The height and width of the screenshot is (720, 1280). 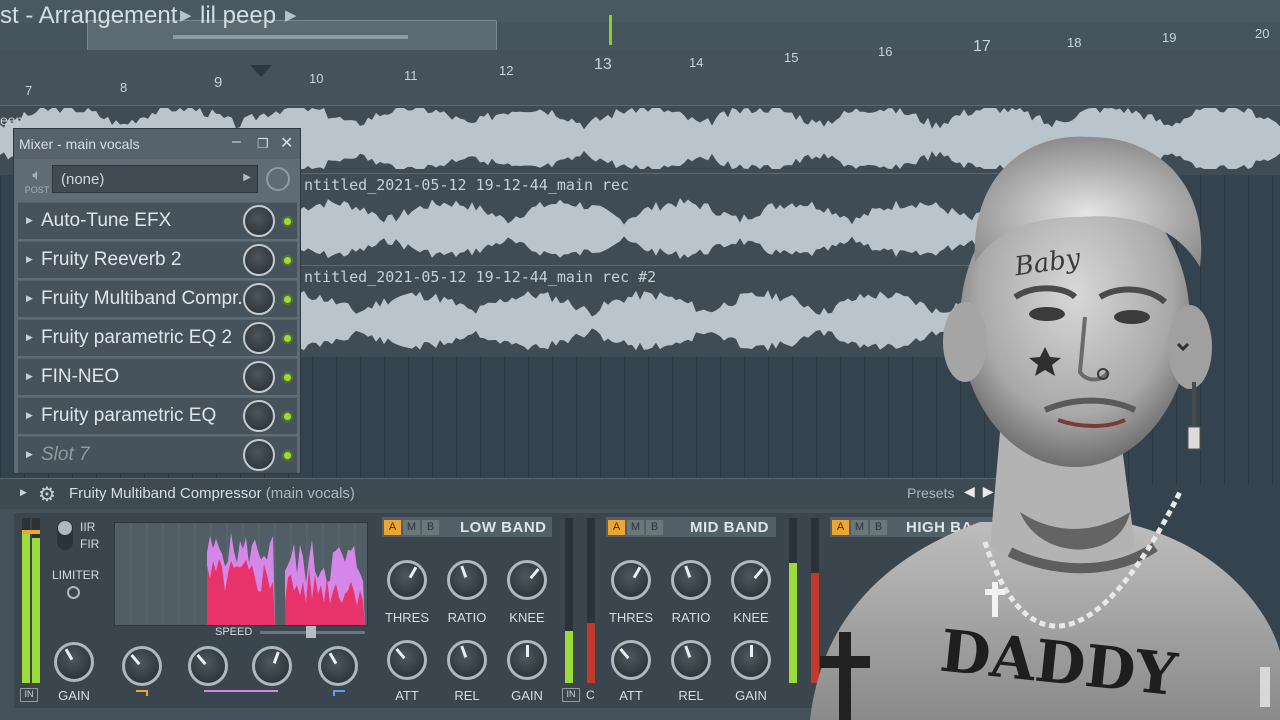 I want to click on knob-label: REL, so click(x=691, y=695).